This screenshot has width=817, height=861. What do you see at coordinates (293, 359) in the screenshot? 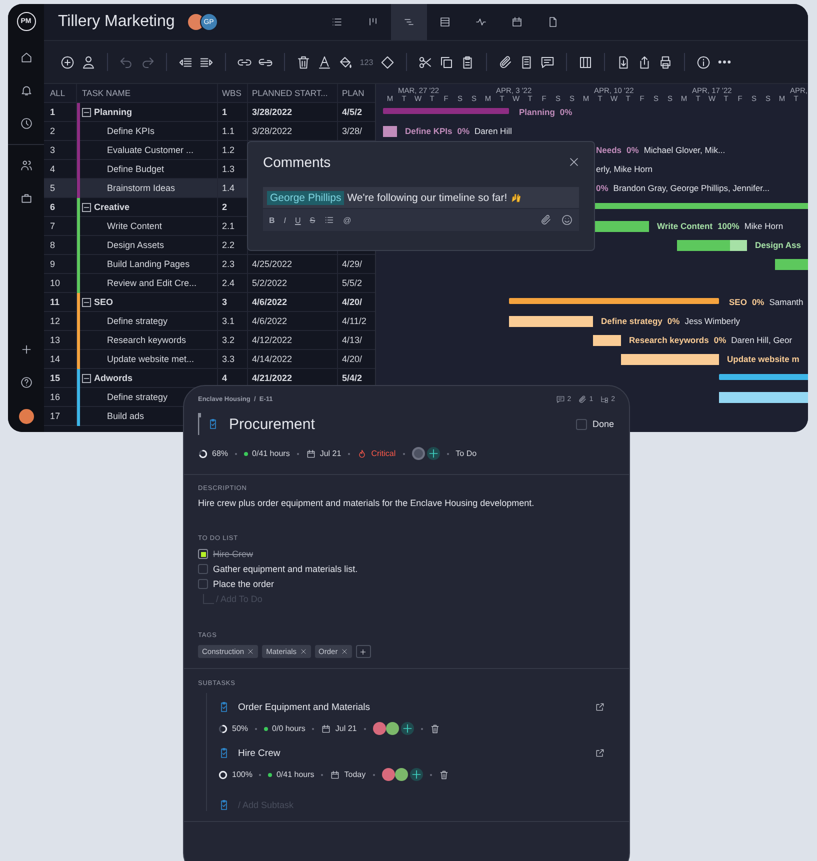
I see `start-date-cell: 4/14/2022` at bounding box center [293, 359].